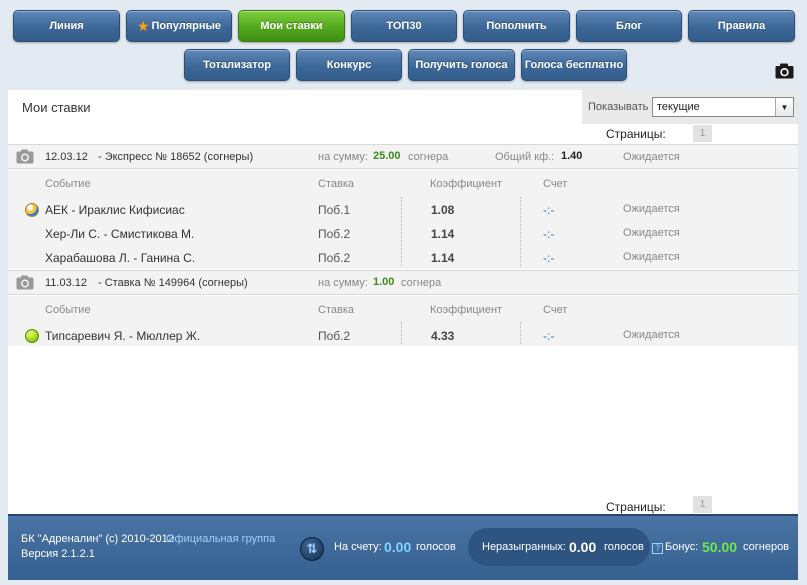 This screenshot has height=585, width=807. I want to click on nav-label: Получить голоса, so click(461, 65).